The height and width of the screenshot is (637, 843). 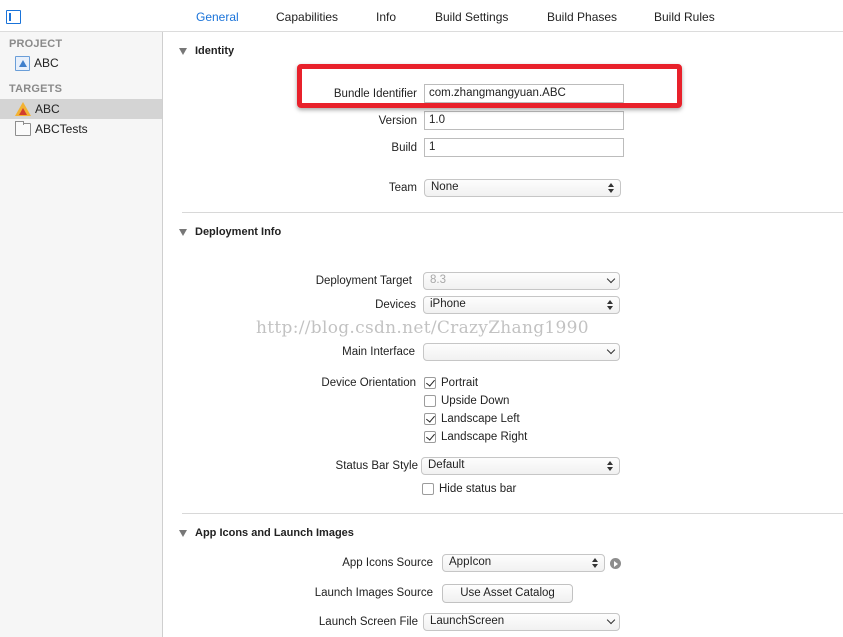 What do you see at coordinates (215, 51) in the screenshot?
I see `section-title: Identity` at bounding box center [215, 51].